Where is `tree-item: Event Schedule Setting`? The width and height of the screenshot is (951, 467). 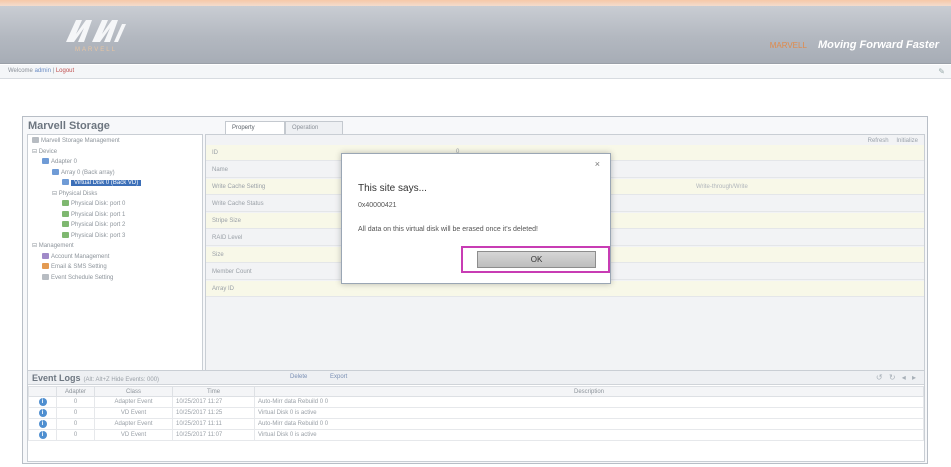
tree-item: Event Schedule Setting is located at coordinates (78, 278).